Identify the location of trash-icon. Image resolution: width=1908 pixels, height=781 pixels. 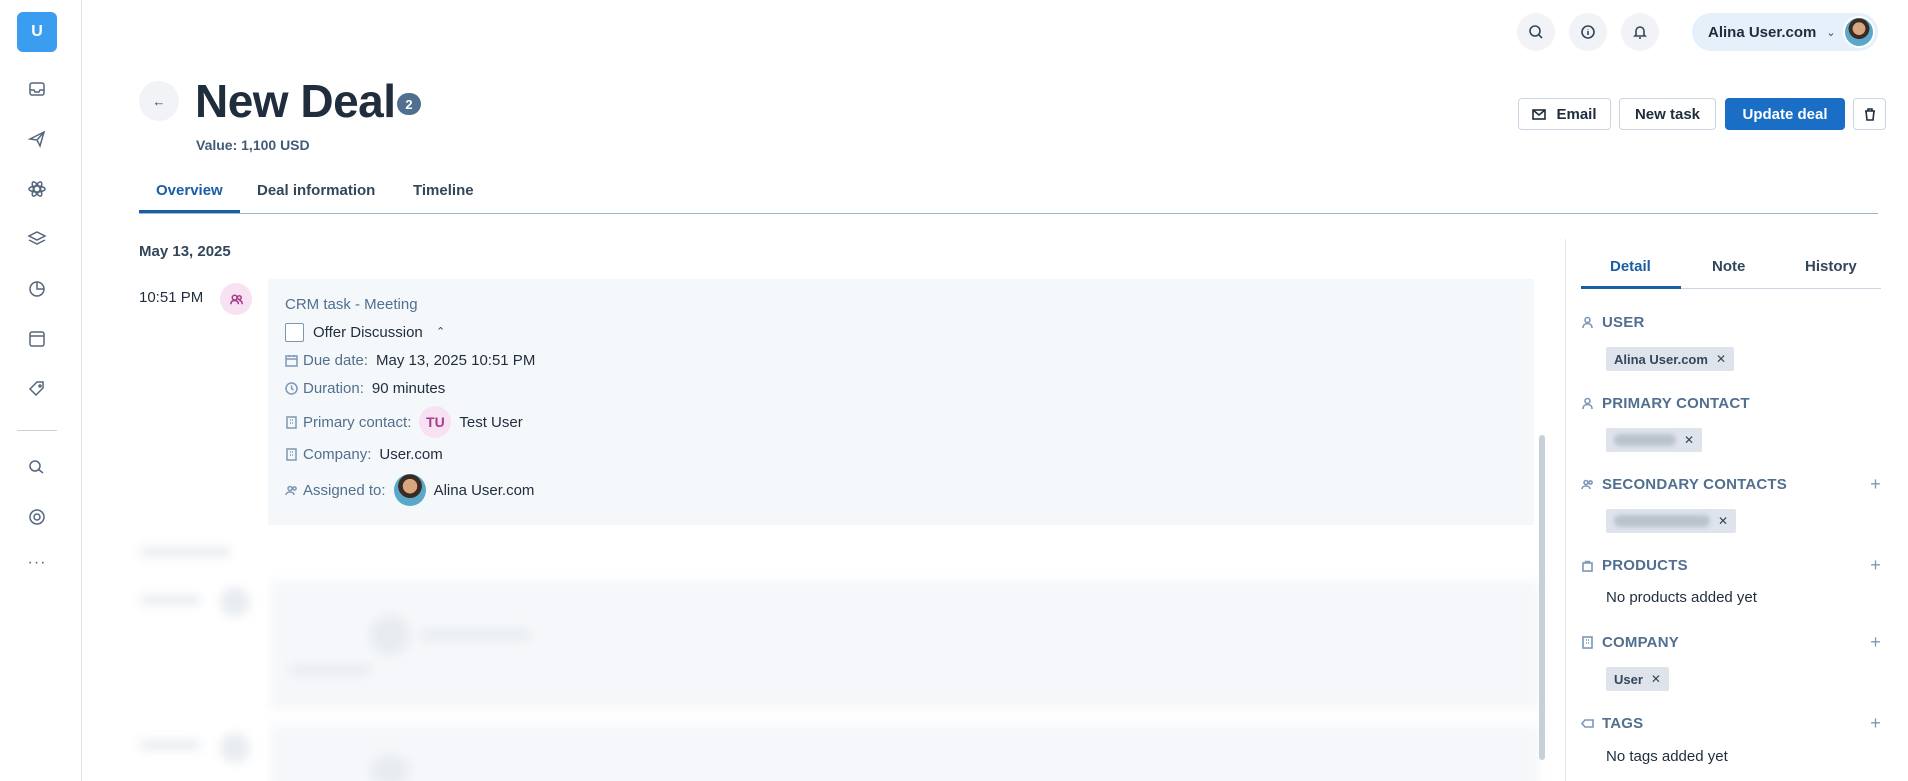
(1869, 114).